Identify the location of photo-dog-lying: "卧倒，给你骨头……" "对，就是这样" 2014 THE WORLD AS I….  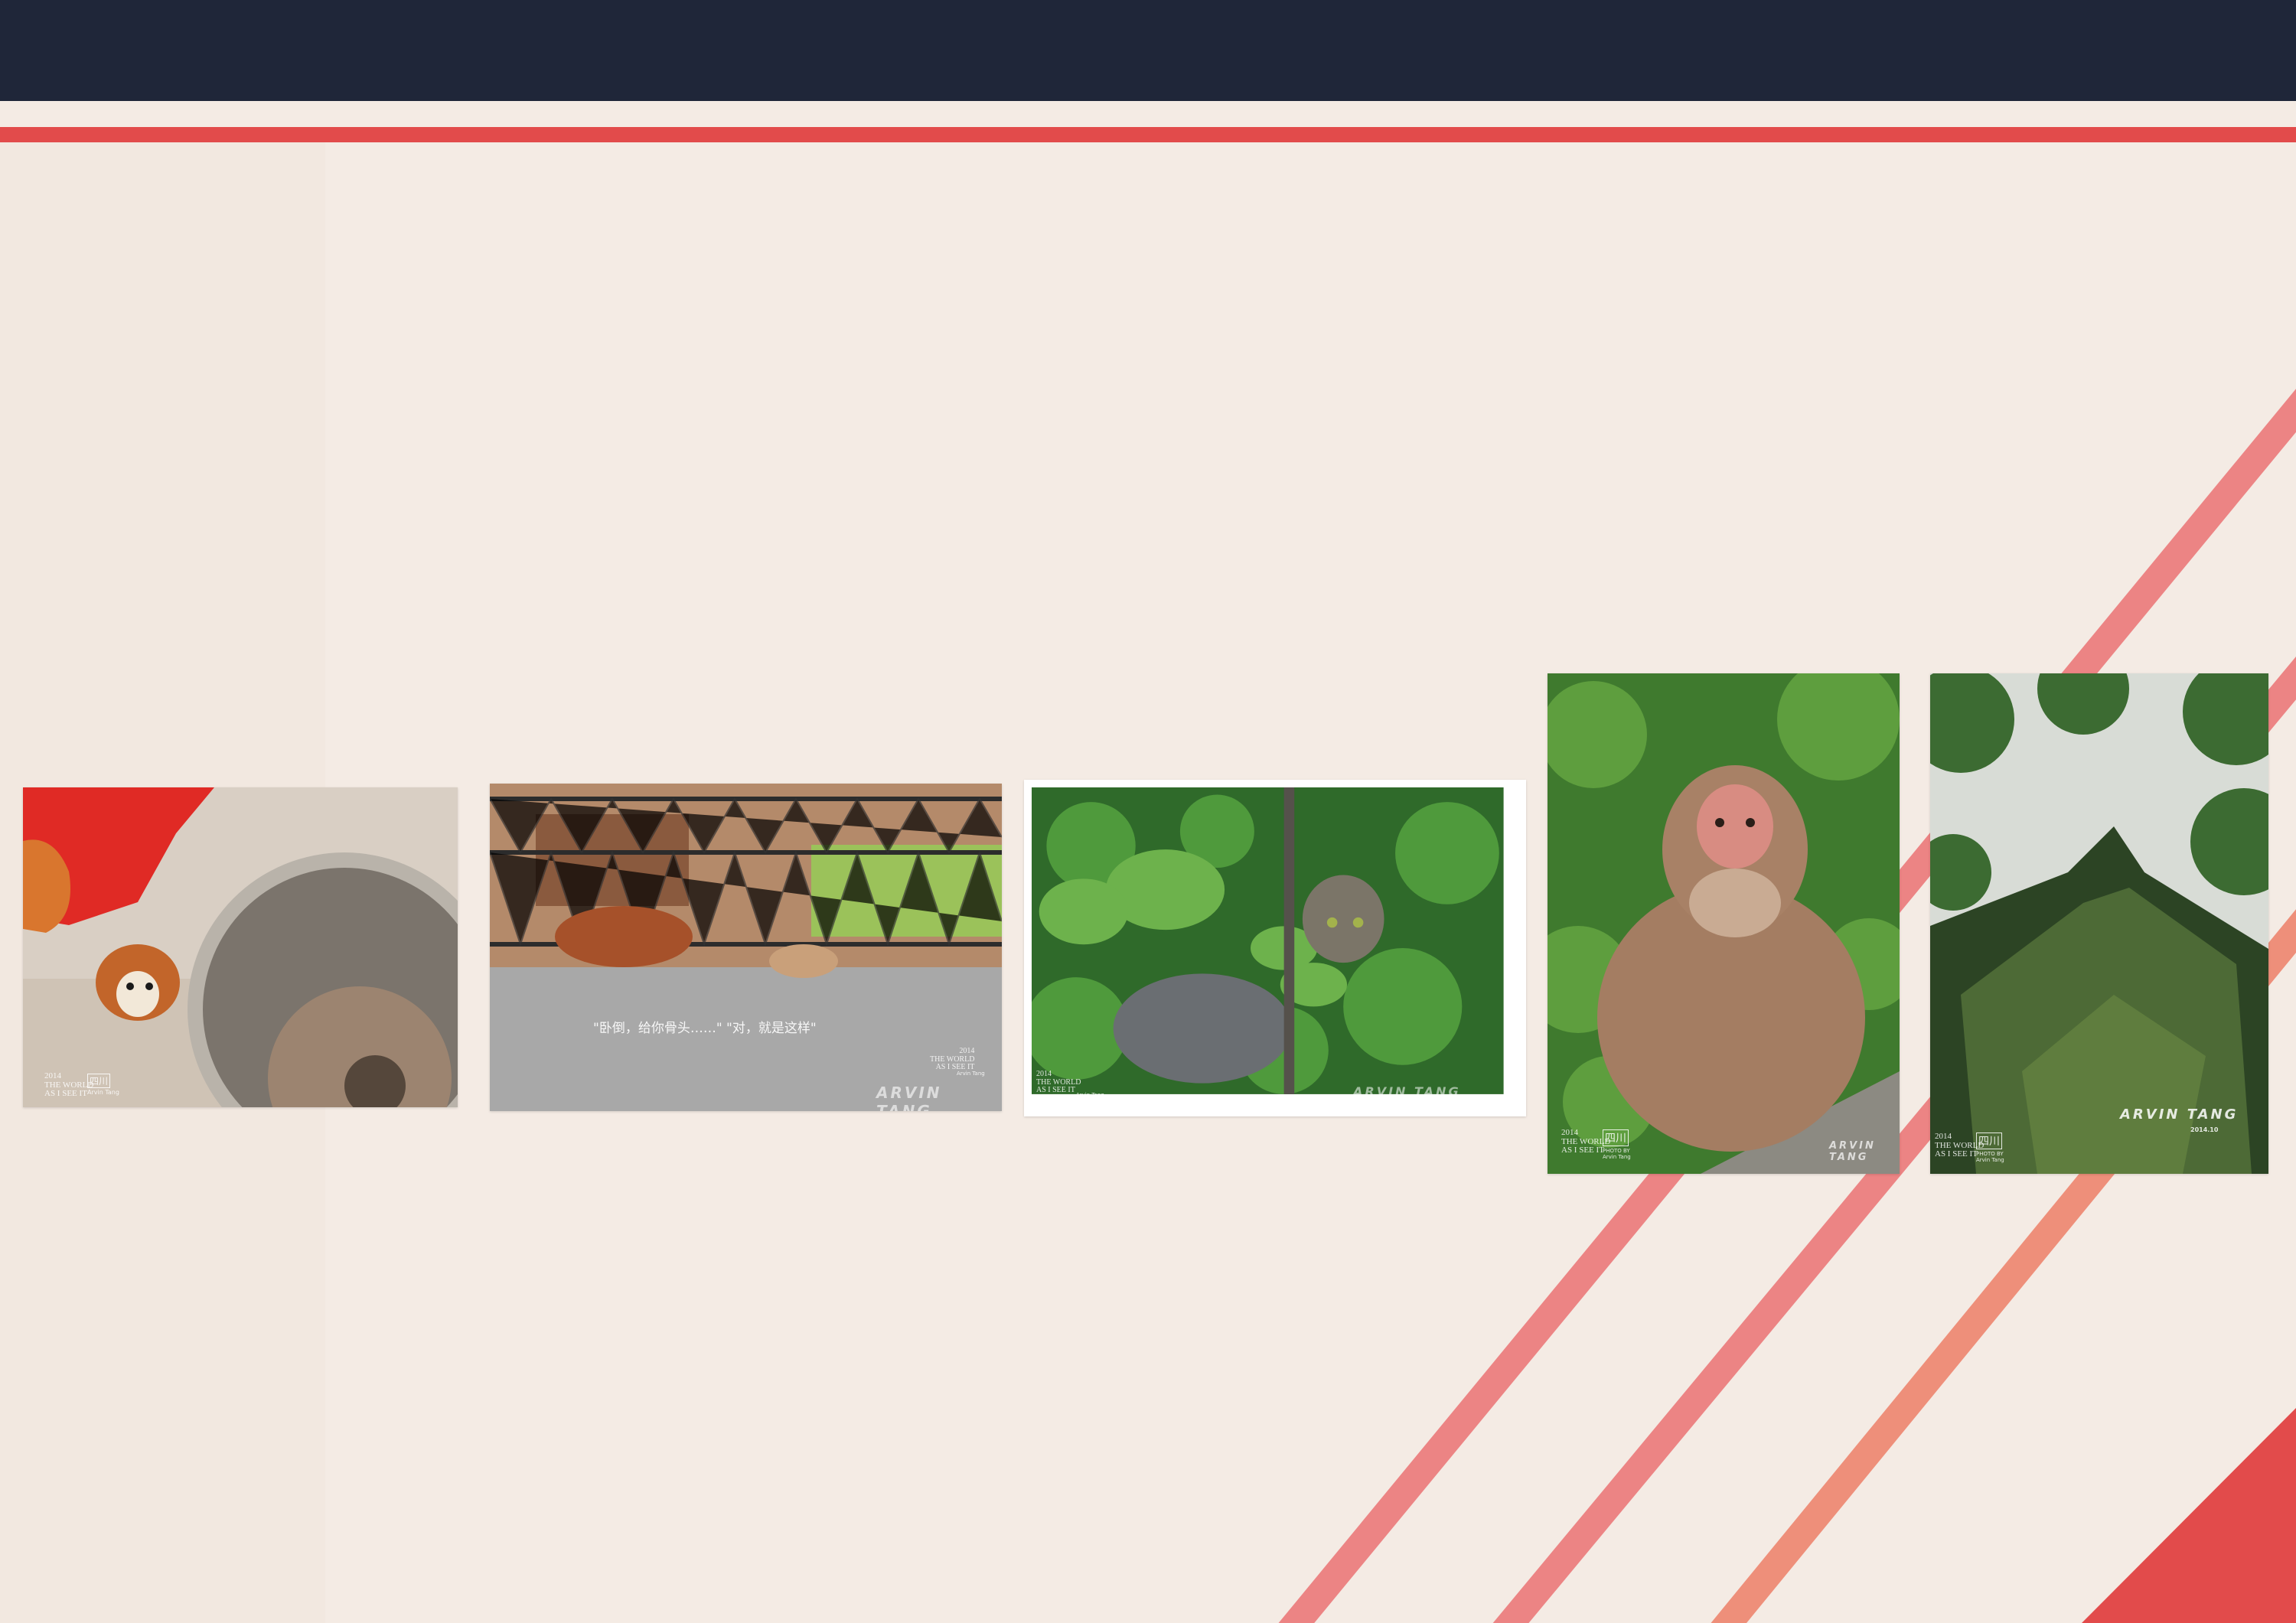
(746, 948).